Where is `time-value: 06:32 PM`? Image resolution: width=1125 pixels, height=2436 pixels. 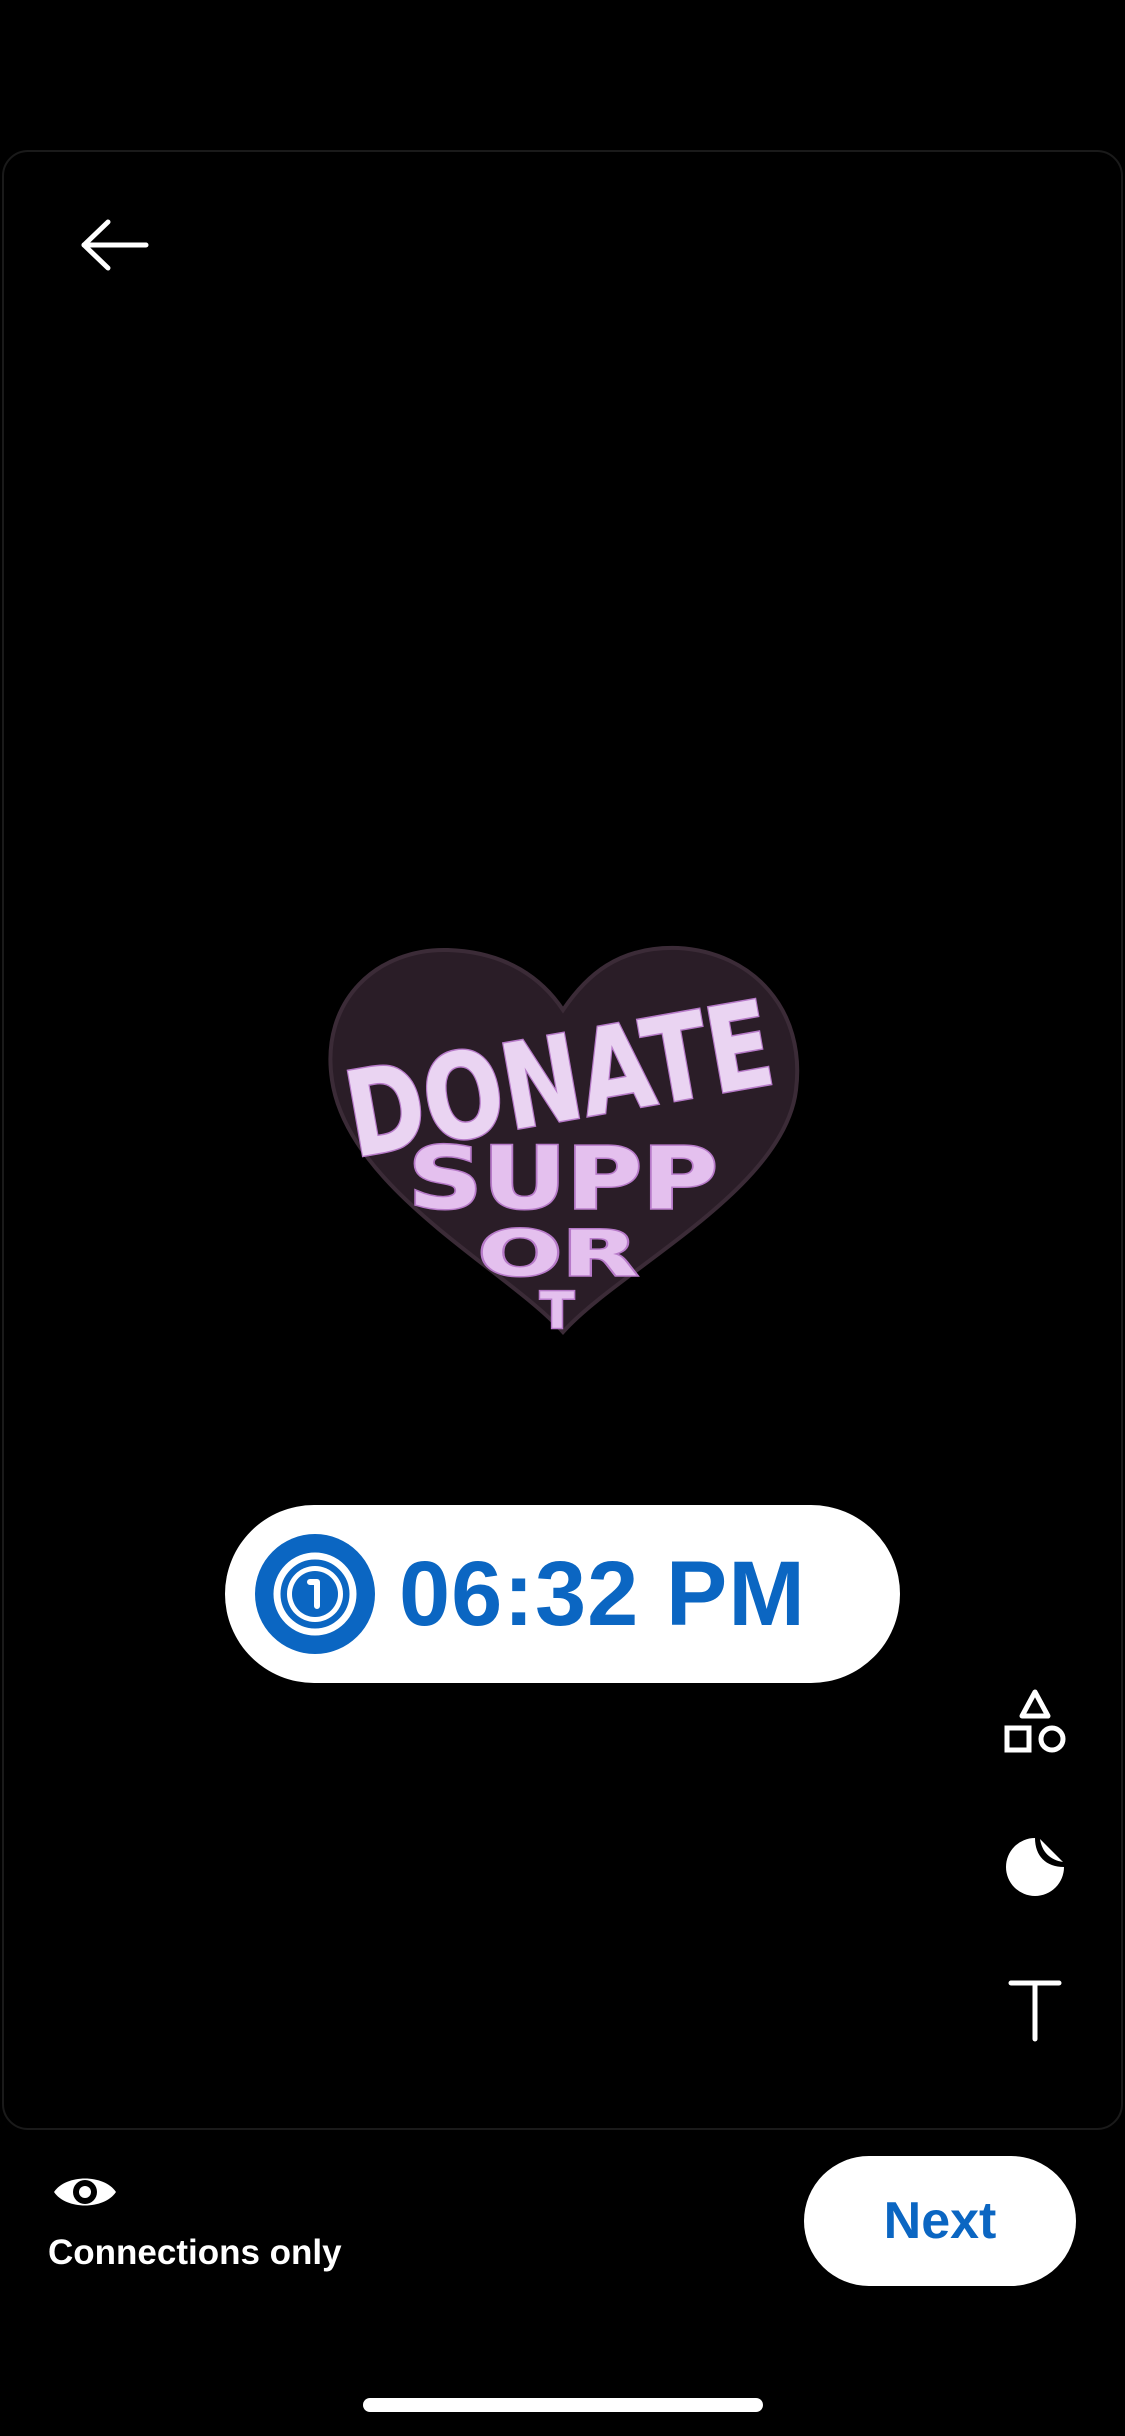
time-value: 06:32 PM is located at coordinates (602, 1593).